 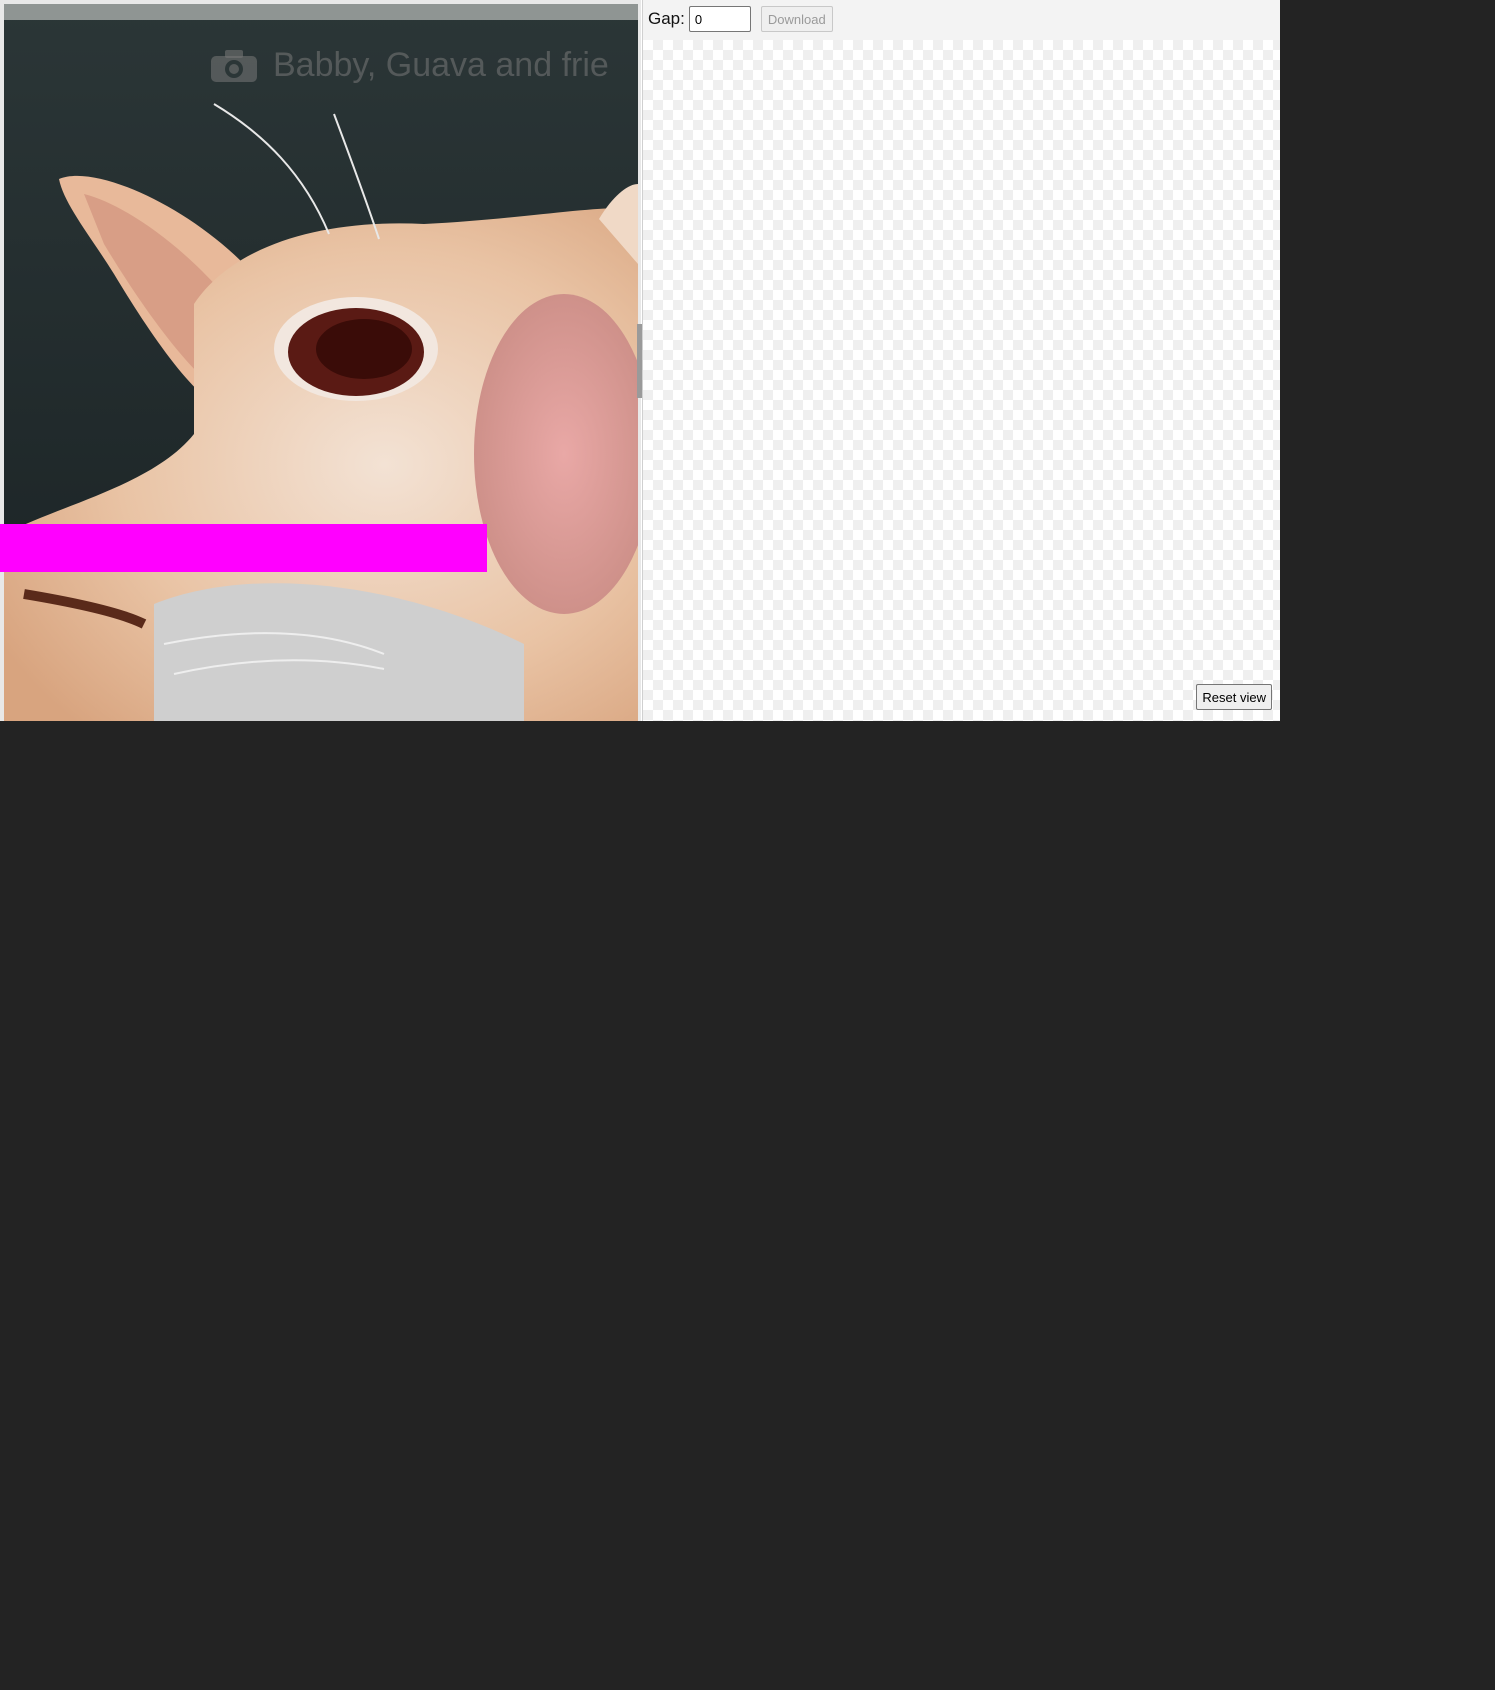 What do you see at coordinates (961, 19) in the screenshot?
I see `toolbar: Gap: Download` at bounding box center [961, 19].